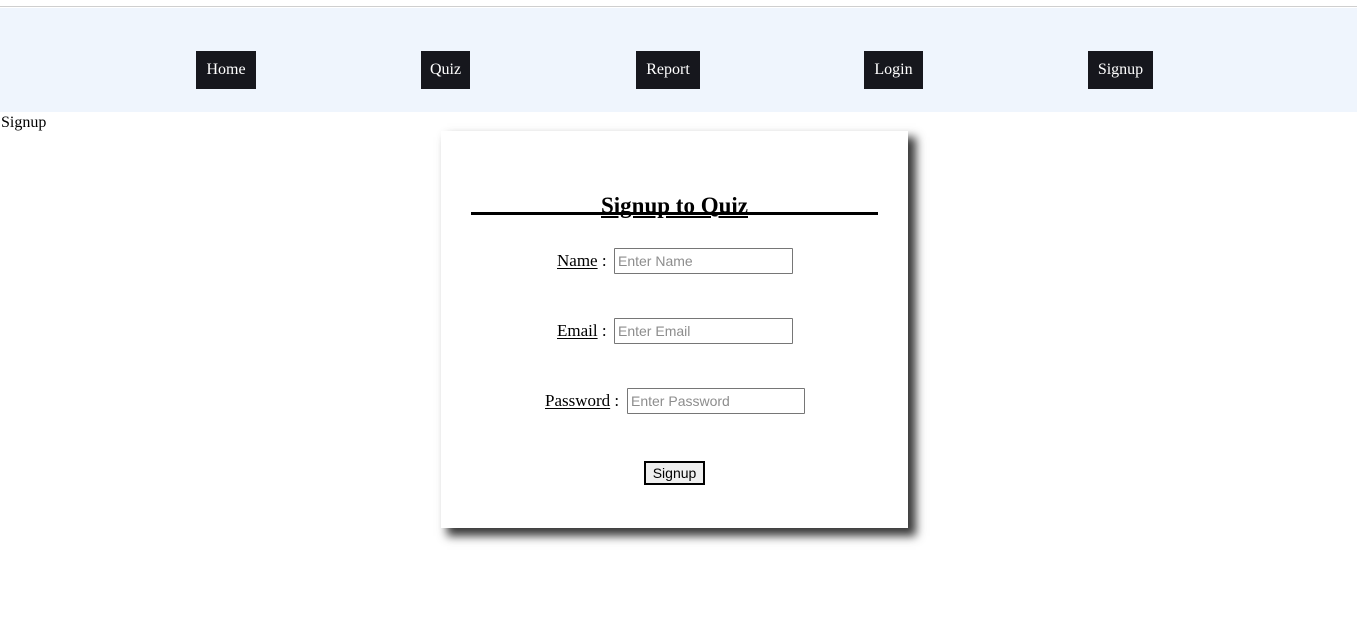  I want to click on card-title-divider, so click(674, 213).